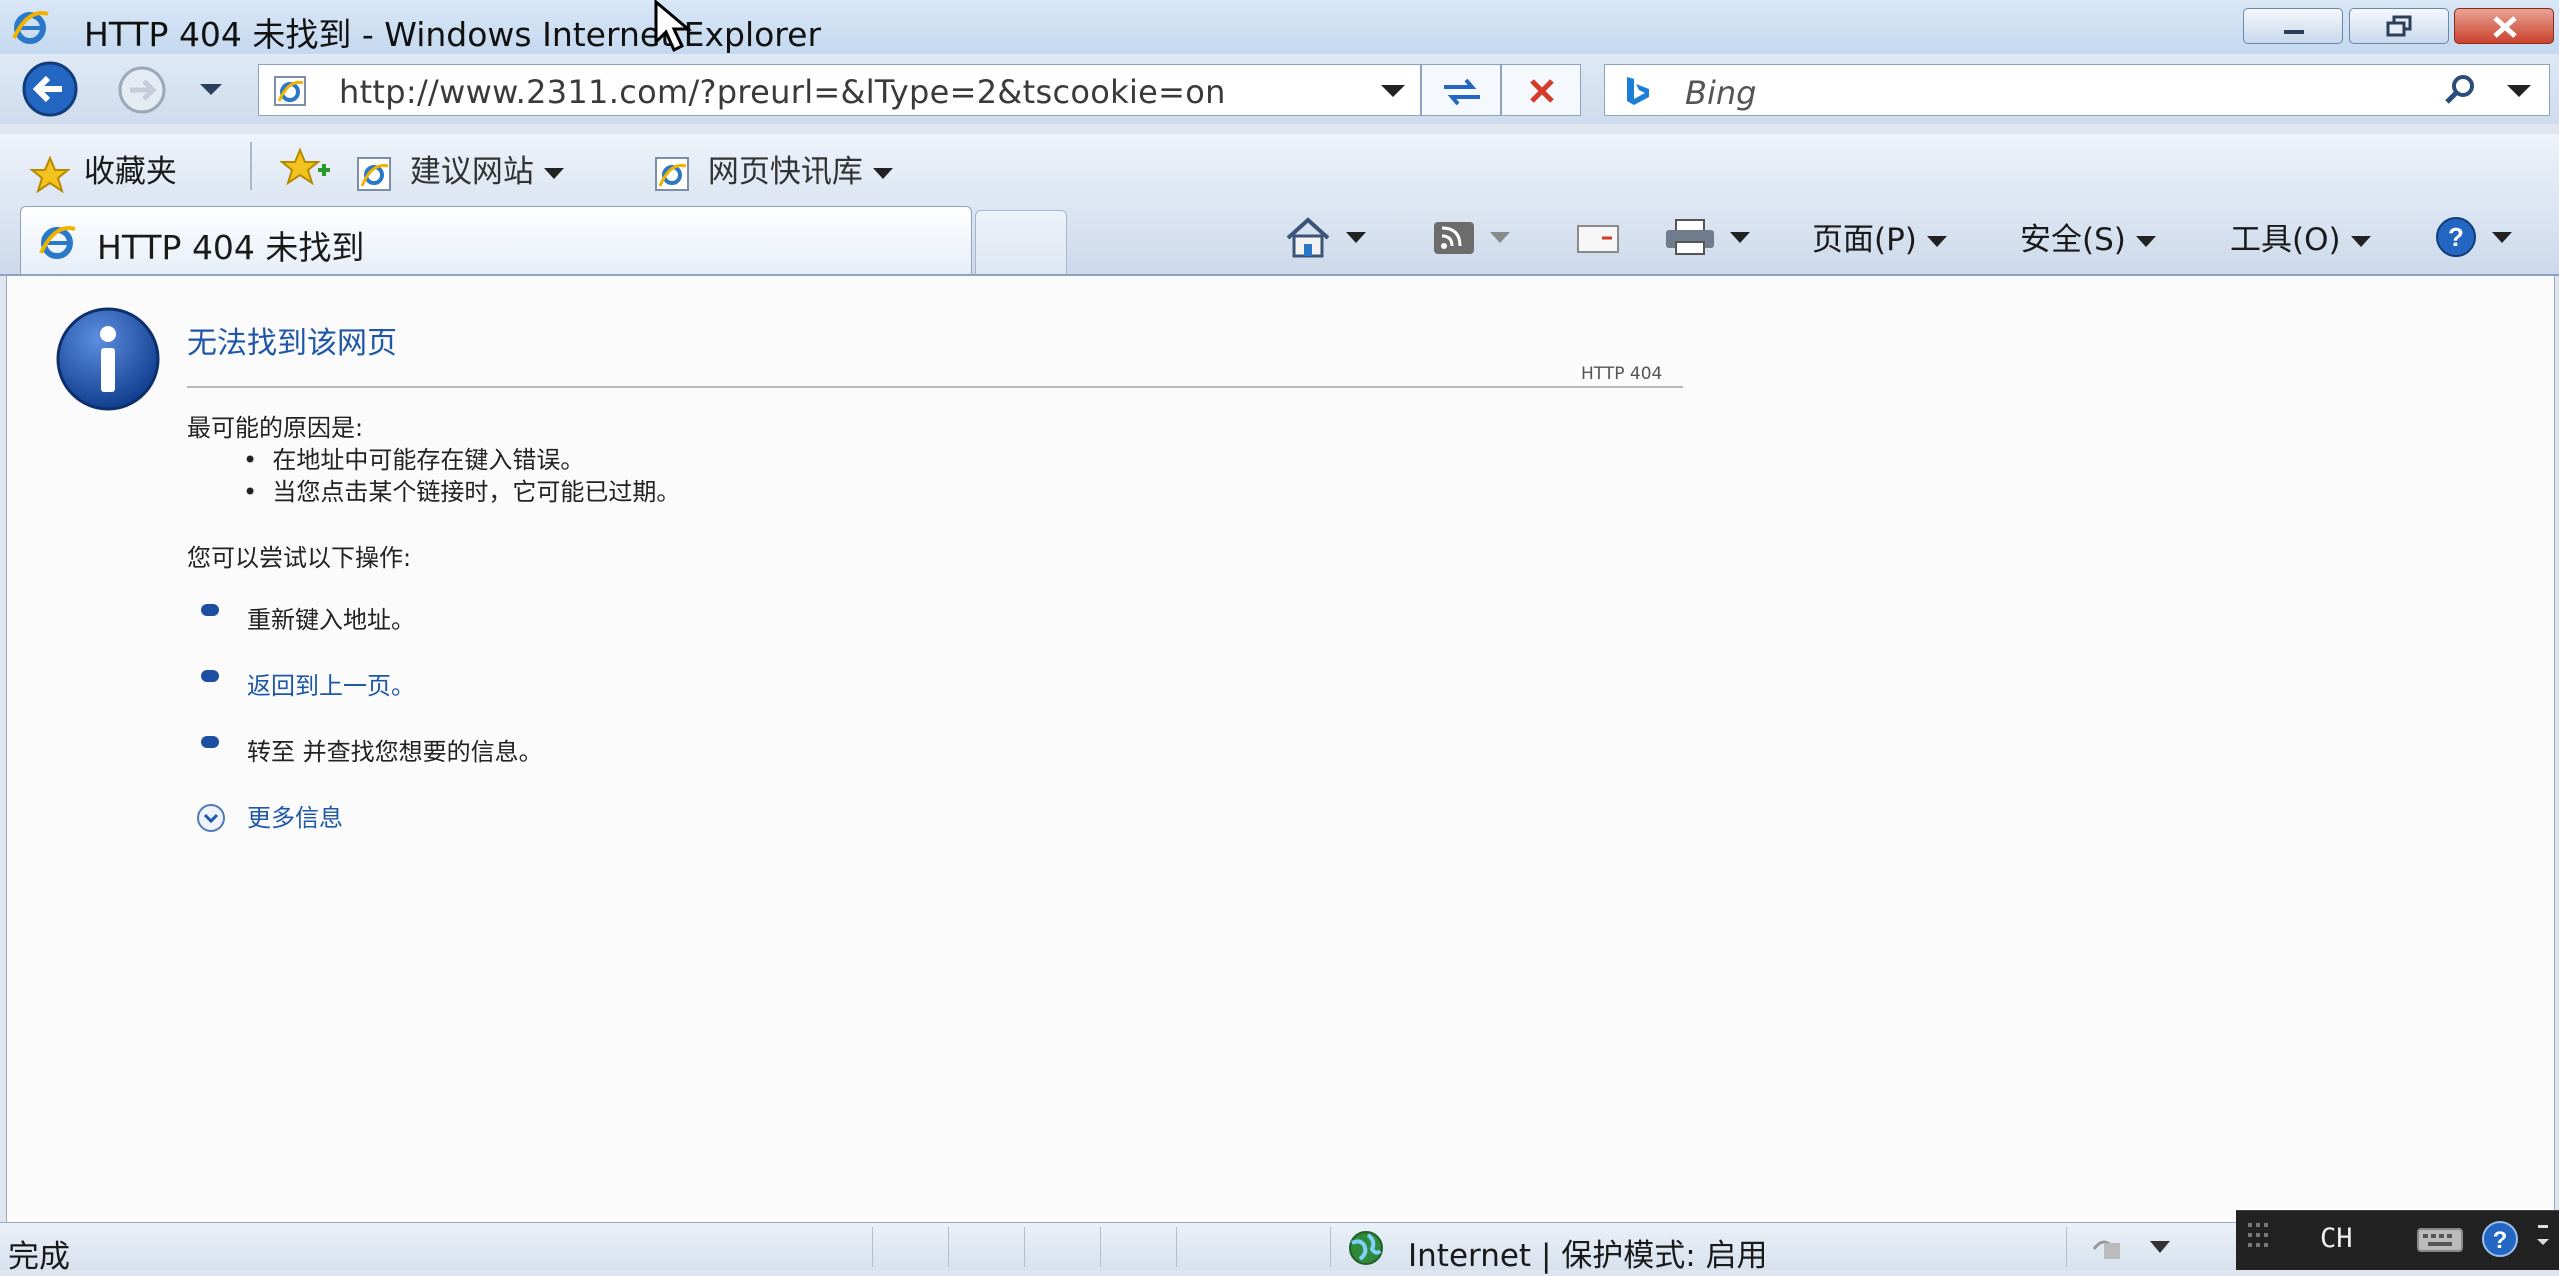  I want to click on recent-pages-dropdown, so click(211, 90).